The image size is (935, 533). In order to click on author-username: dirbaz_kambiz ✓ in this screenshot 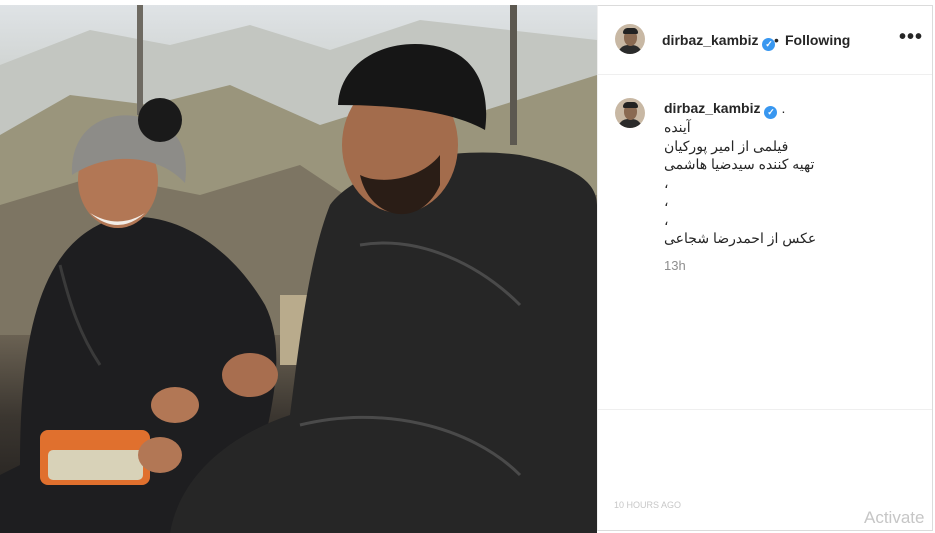, I will do `click(719, 41)`.